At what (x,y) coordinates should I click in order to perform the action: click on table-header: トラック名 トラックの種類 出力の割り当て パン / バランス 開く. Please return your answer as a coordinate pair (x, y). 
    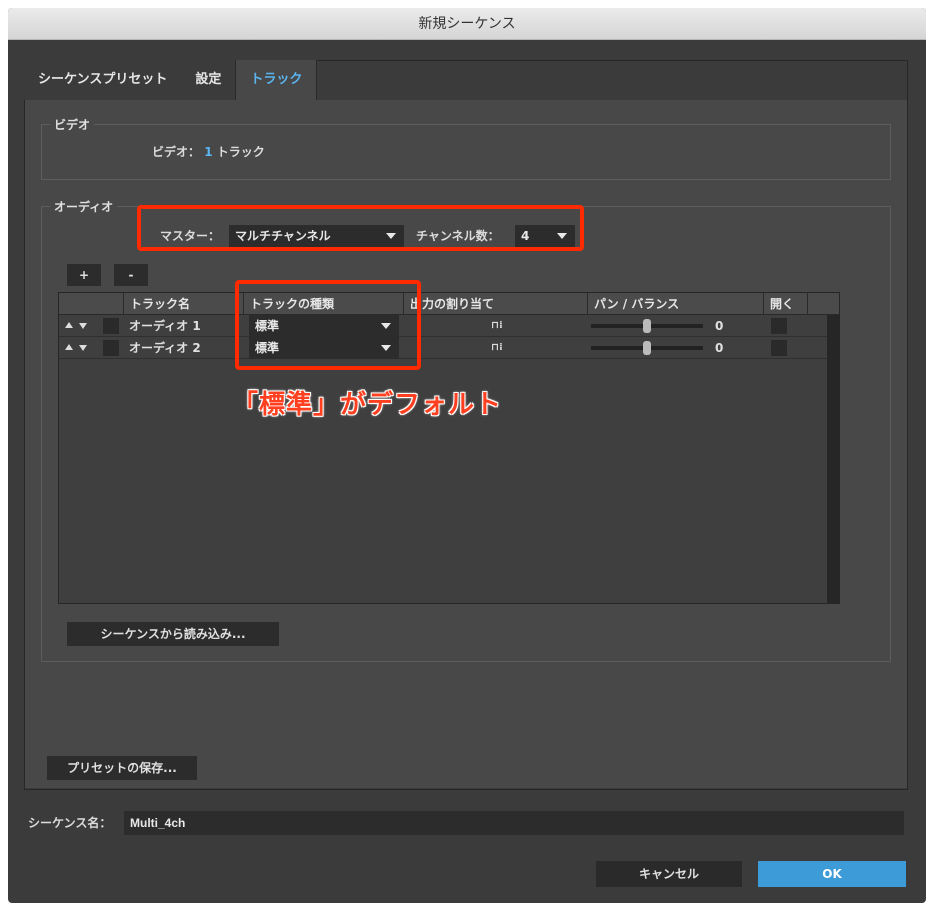
    Looking at the image, I should click on (449, 304).